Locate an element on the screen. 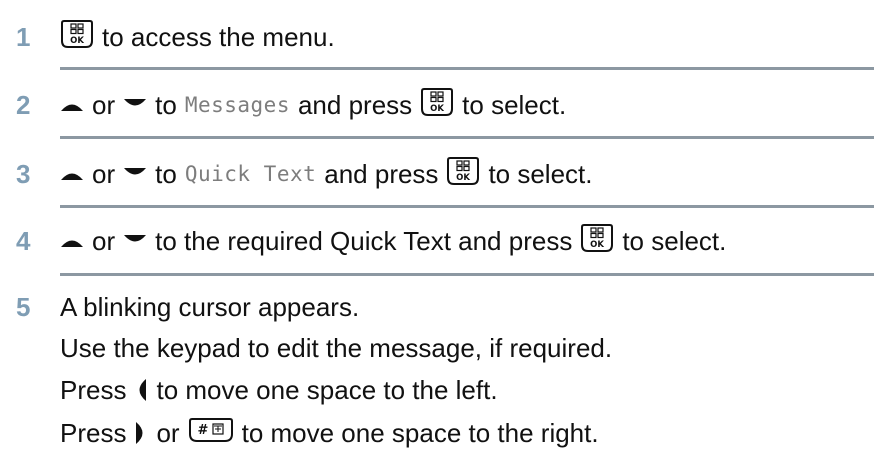 The image size is (874, 463). menu-item-quick-text: Quick Text is located at coordinates (250, 174).